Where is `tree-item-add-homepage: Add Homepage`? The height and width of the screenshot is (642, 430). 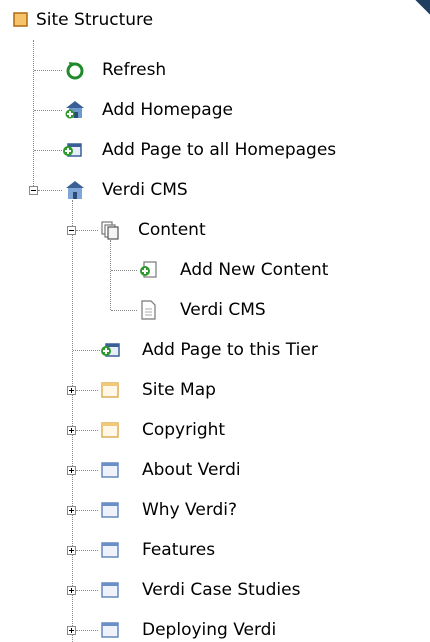
tree-item-add-homepage: Add Homepage is located at coordinates (215, 110).